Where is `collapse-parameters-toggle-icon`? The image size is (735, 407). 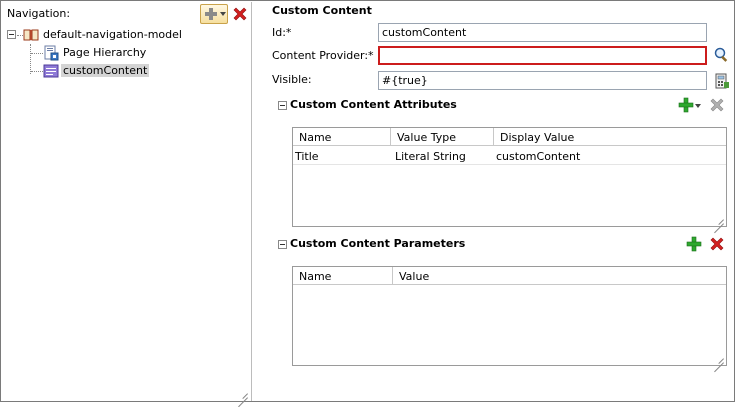 collapse-parameters-toggle-icon is located at coordinates (282, 244).